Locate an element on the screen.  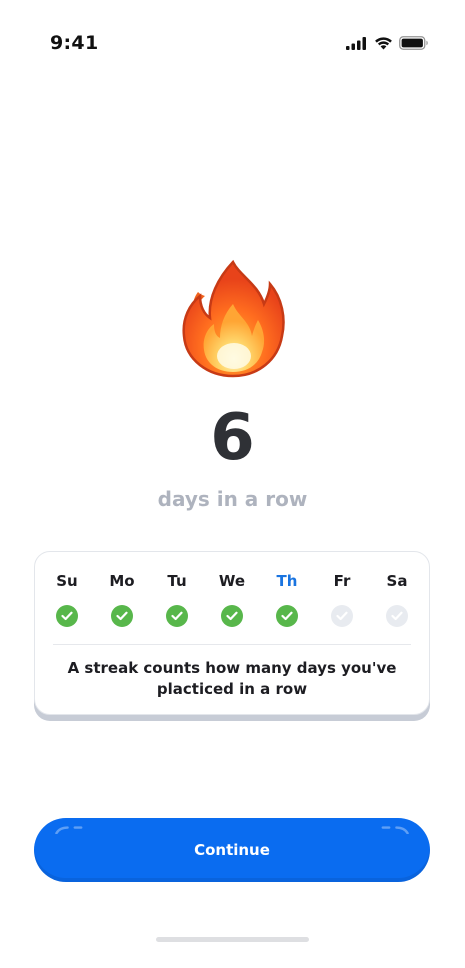
battery-icon is located at coordinates (413, 43).